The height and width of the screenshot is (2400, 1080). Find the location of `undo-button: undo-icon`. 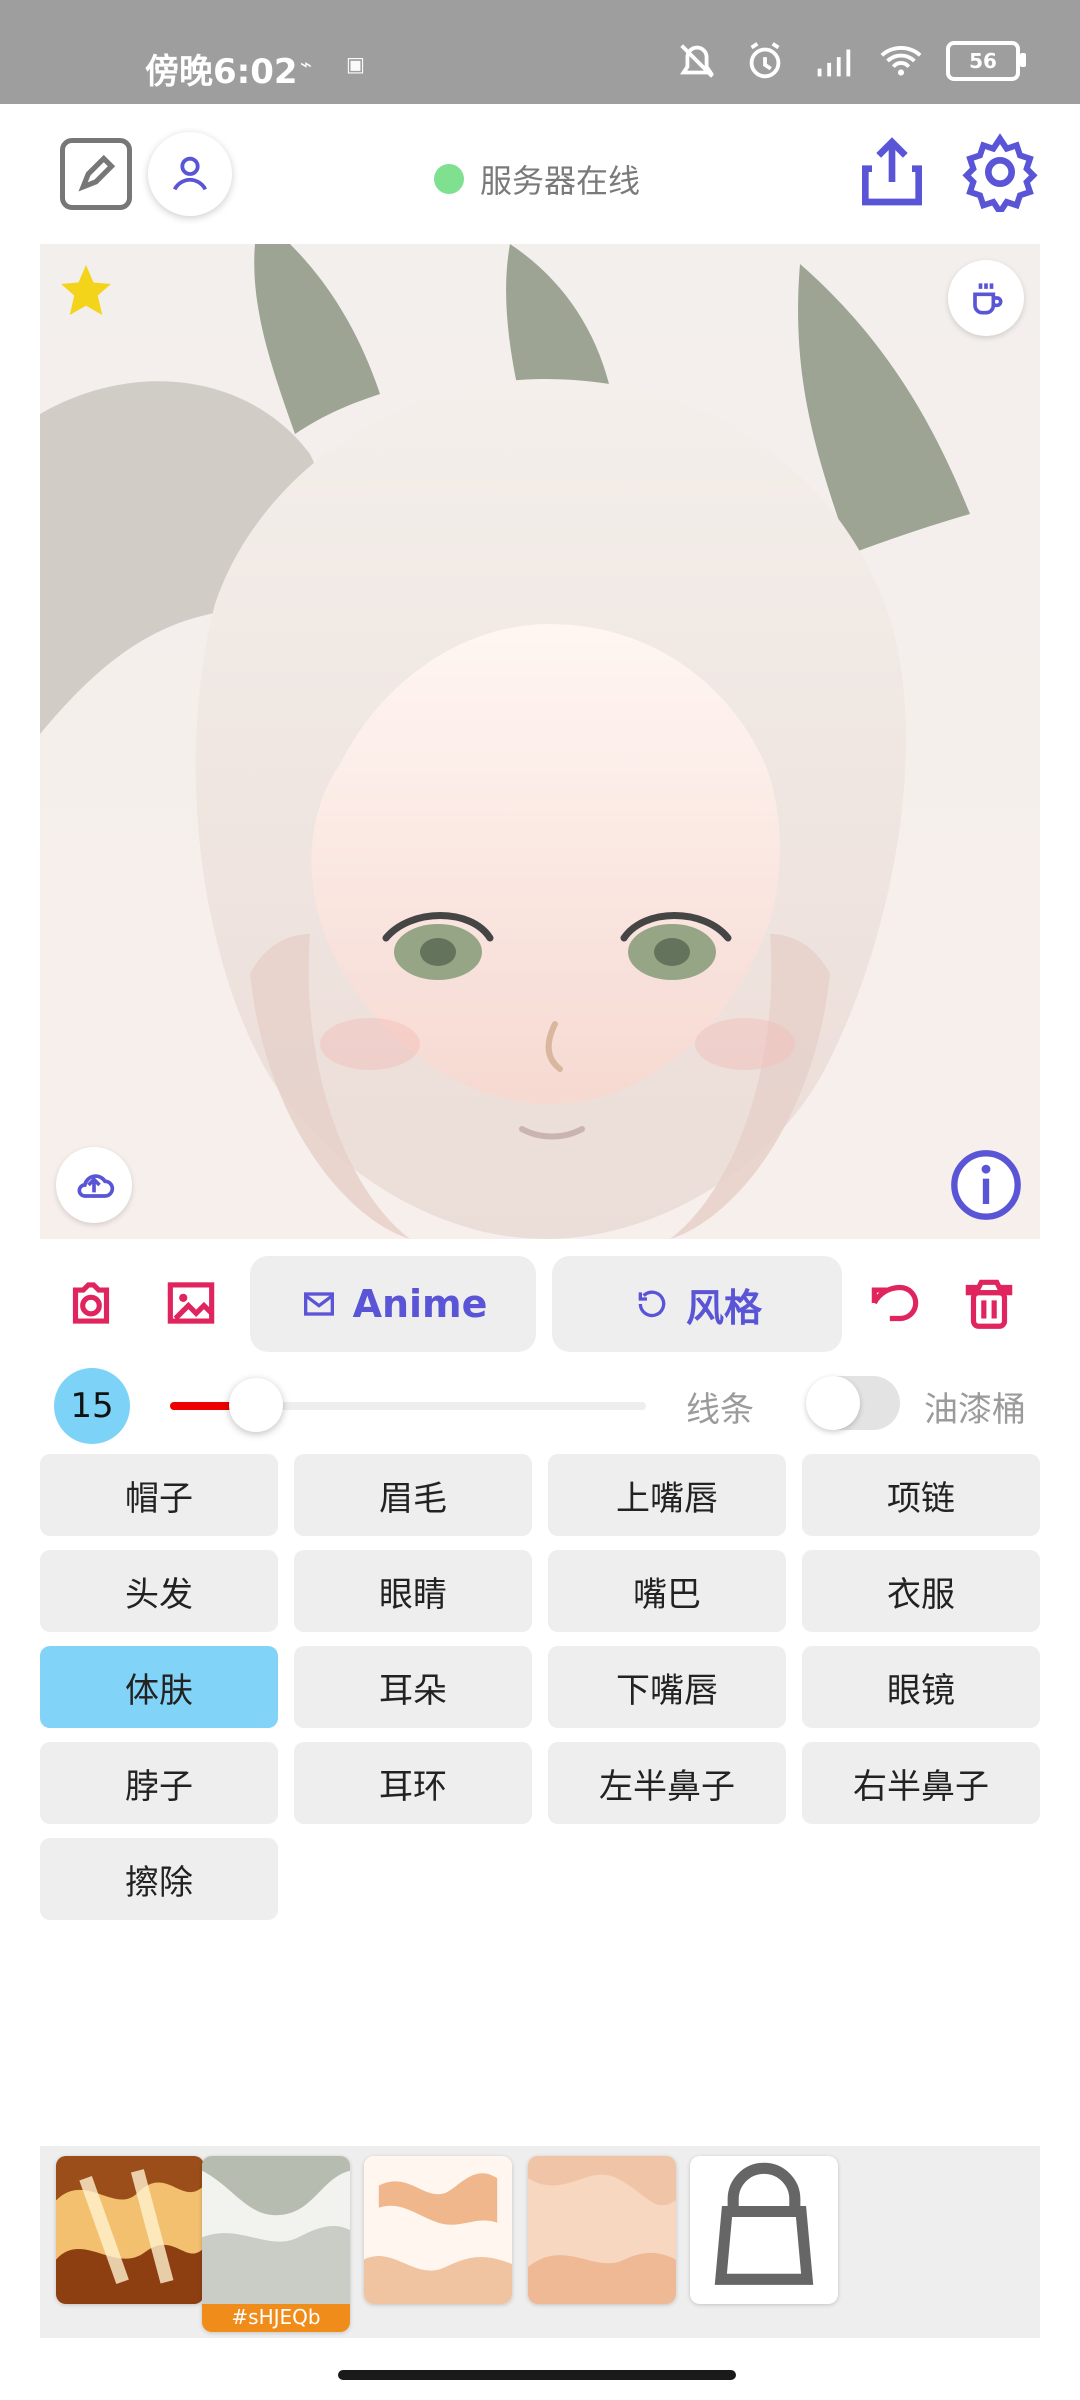

undo-button: undo-icon is located at coordinates (895, 1303).